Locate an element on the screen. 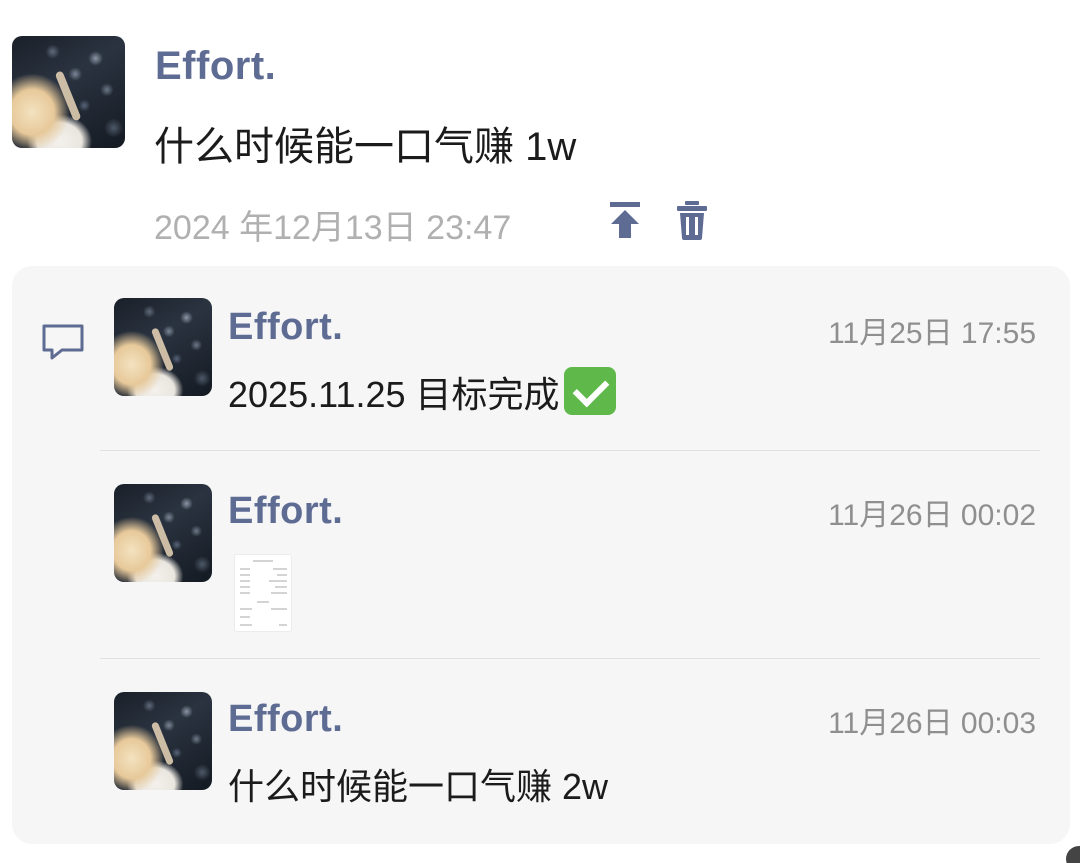  author-avatar is located at coordinates (68, 92).